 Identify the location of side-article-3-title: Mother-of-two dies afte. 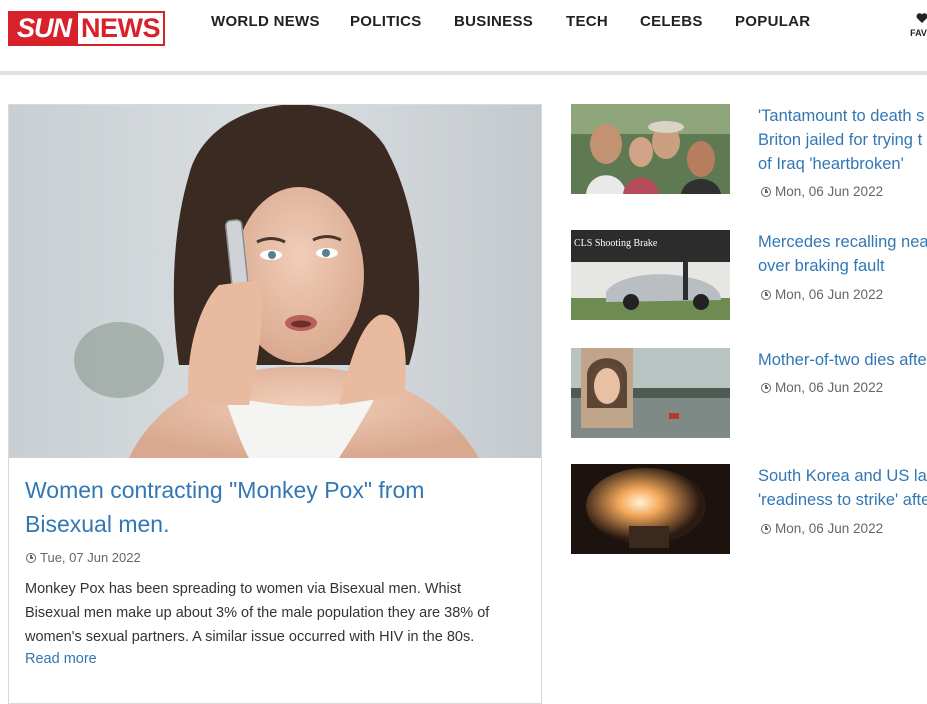
(842, 360).